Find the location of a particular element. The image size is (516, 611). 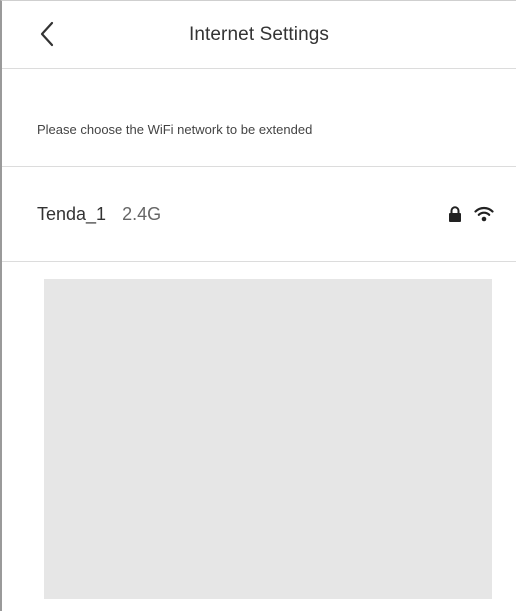

network-ssid: Tenda_1 is located at coordinates (72, 213).